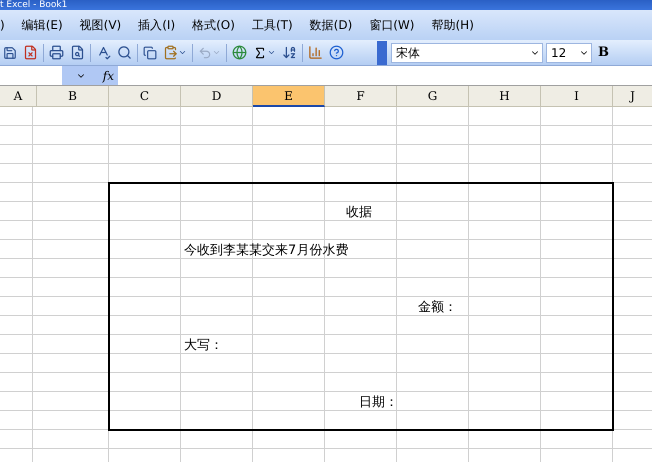  What do you see at coordinates (2, 25) in the screenshot?
I see `menu-item: )` at bounding box center [2, 25].